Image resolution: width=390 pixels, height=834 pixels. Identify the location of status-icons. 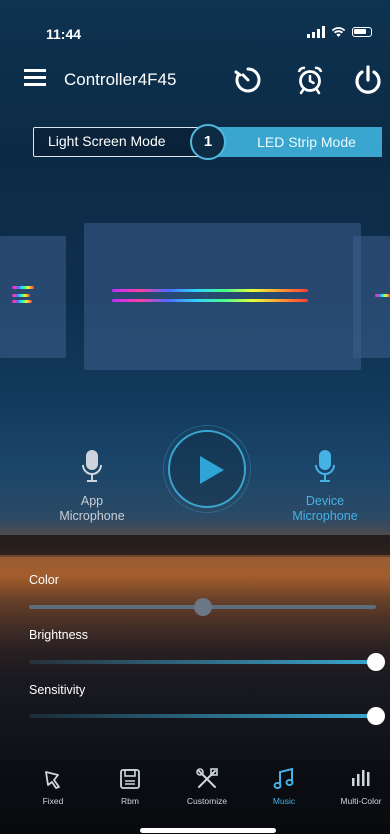
(339, 32).